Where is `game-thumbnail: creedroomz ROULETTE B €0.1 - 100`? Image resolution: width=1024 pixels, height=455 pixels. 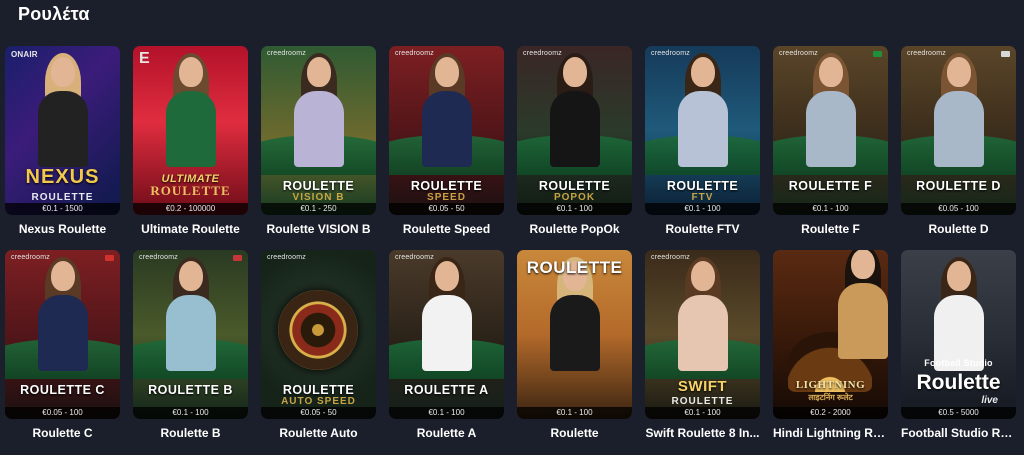 game-thumbnail: creedroomz ROULETTE B €0.1 - 100 is located at coordinates (190, 334).